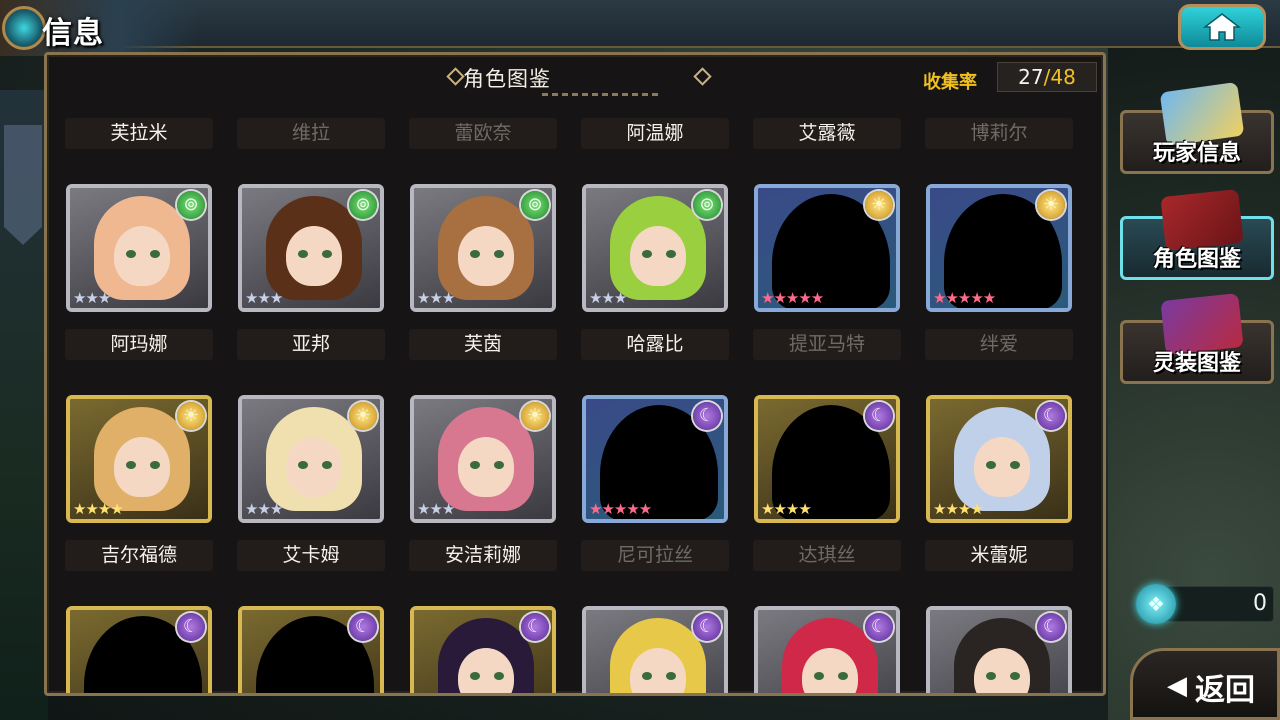 Image resolution: width=1280 pixels, height=720 pixels. Describe the element at coordinates (73, 33) in the screenshot. I see `page-title: 信息` at that location.